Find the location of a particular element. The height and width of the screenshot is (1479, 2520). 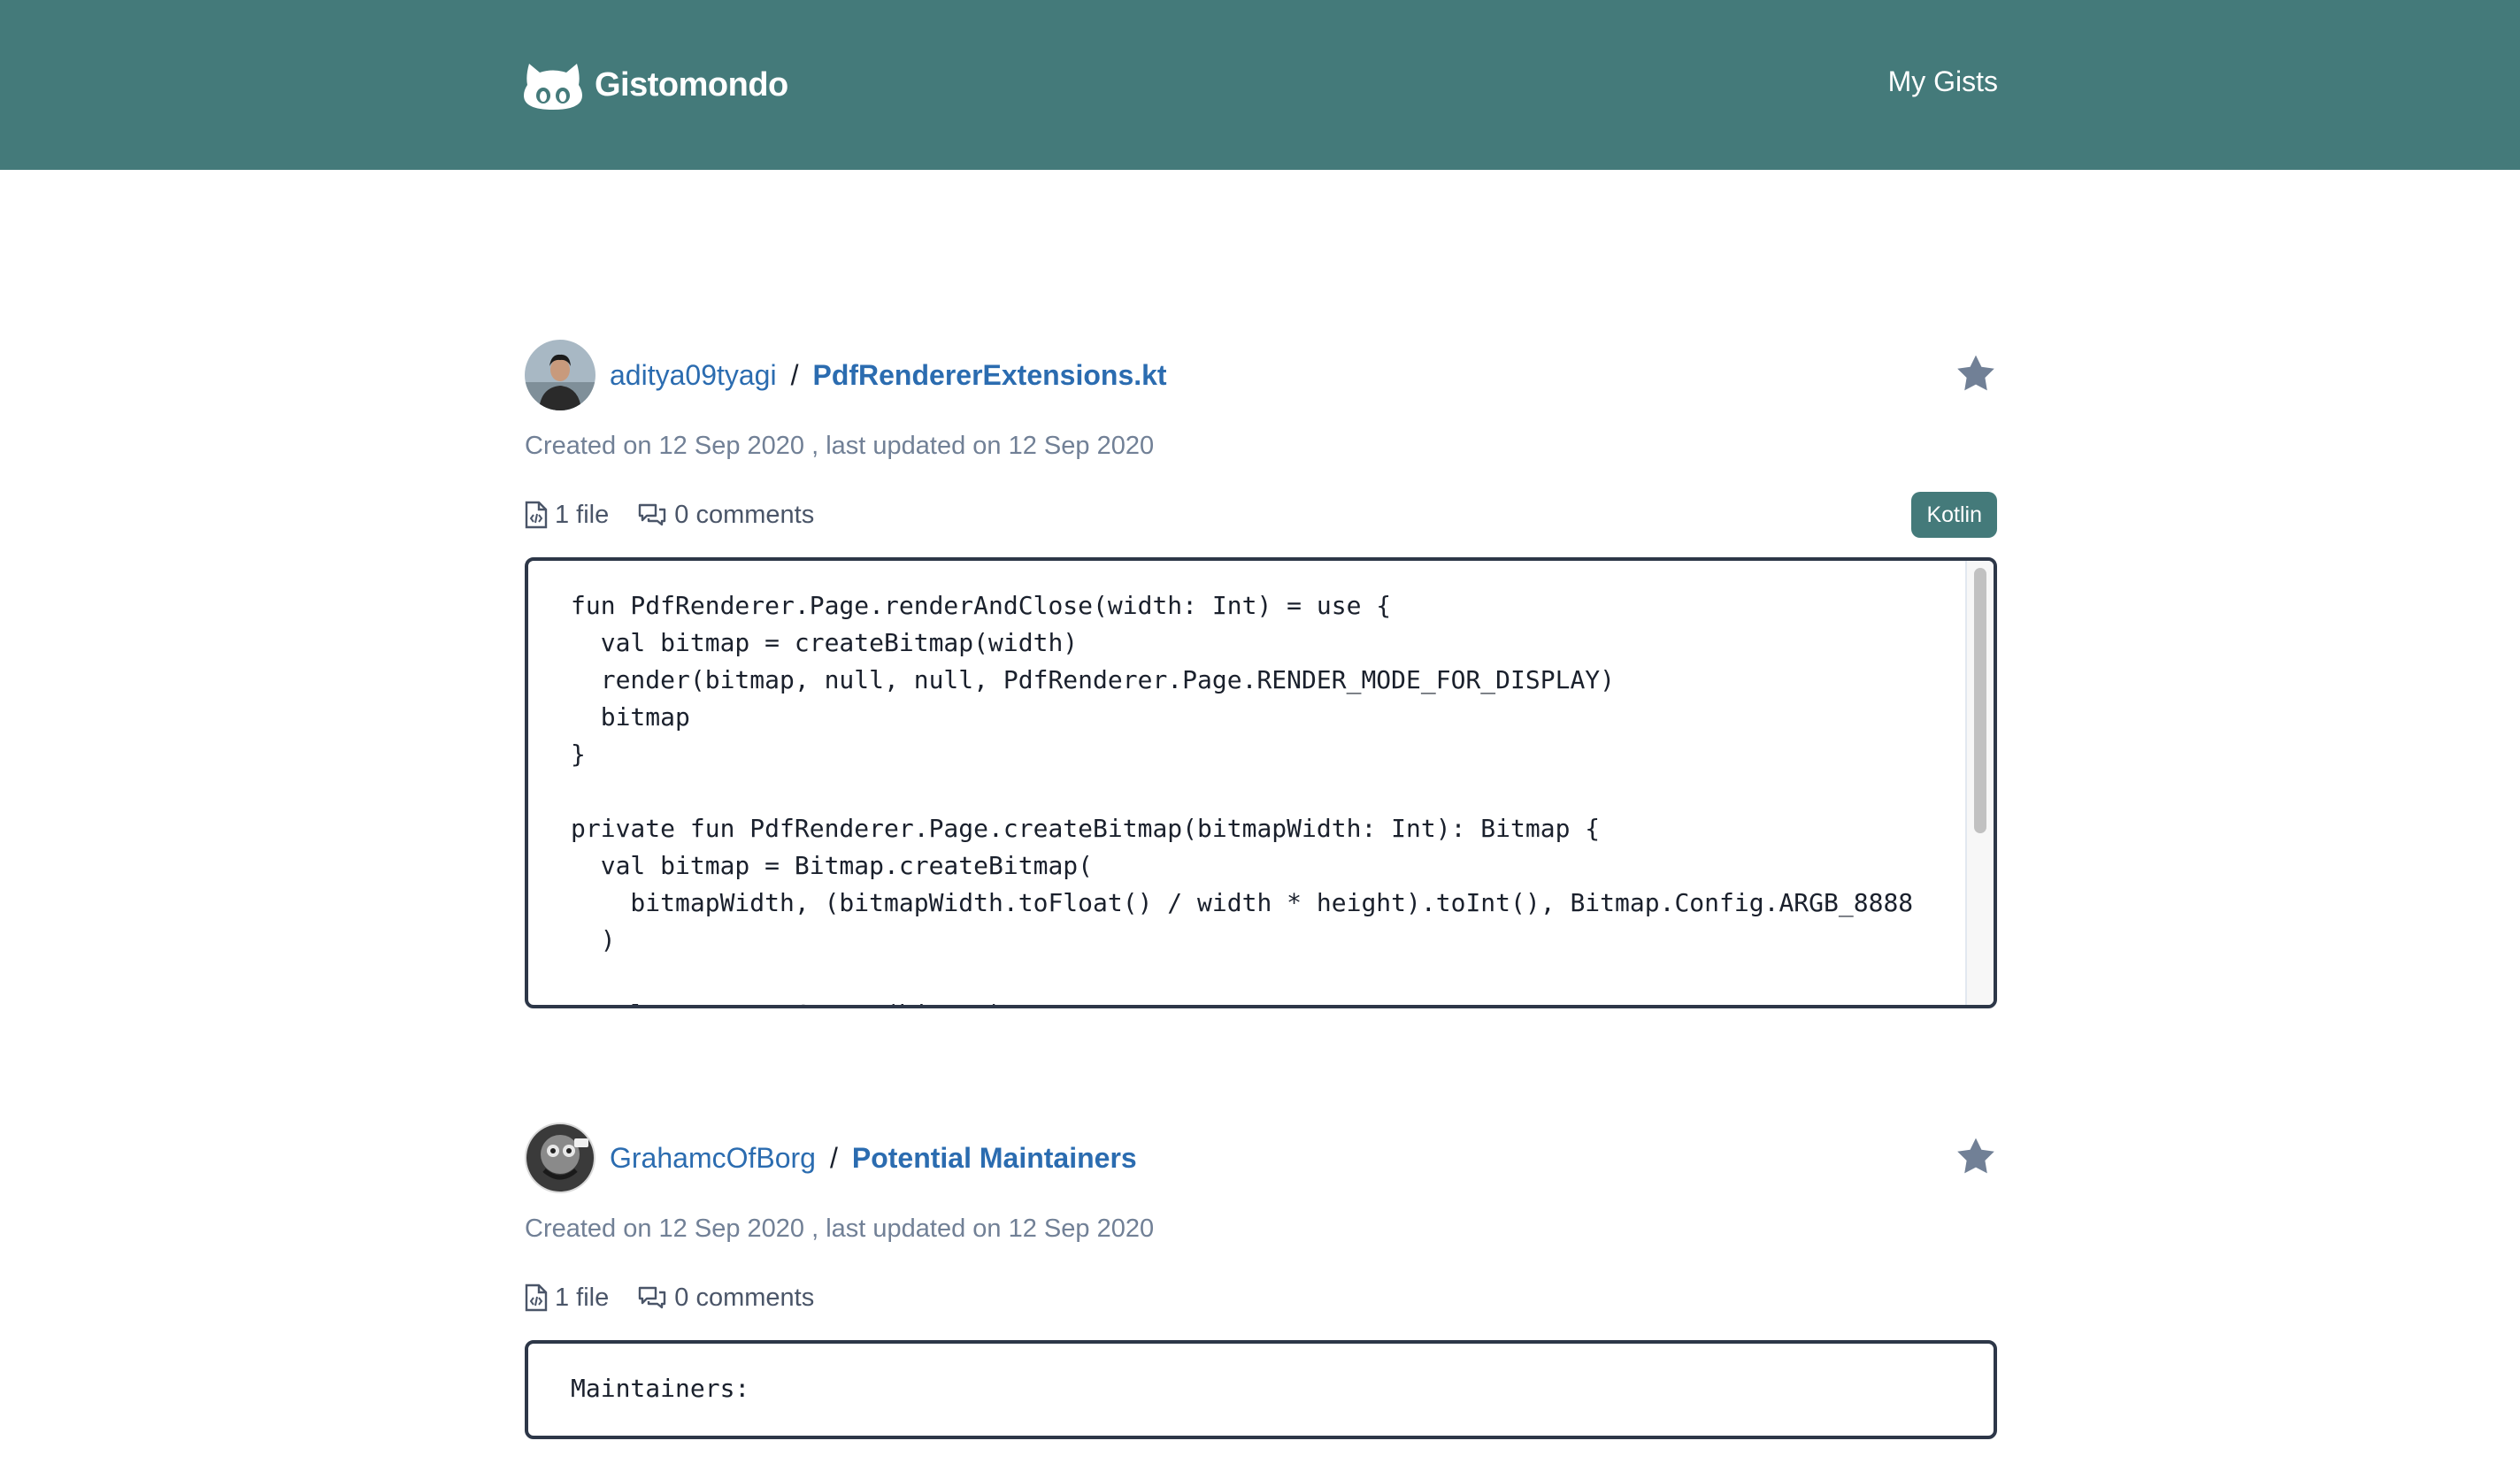

gist-meta-row: 1 file 0 comments is located at coordinates (1261, 1298).